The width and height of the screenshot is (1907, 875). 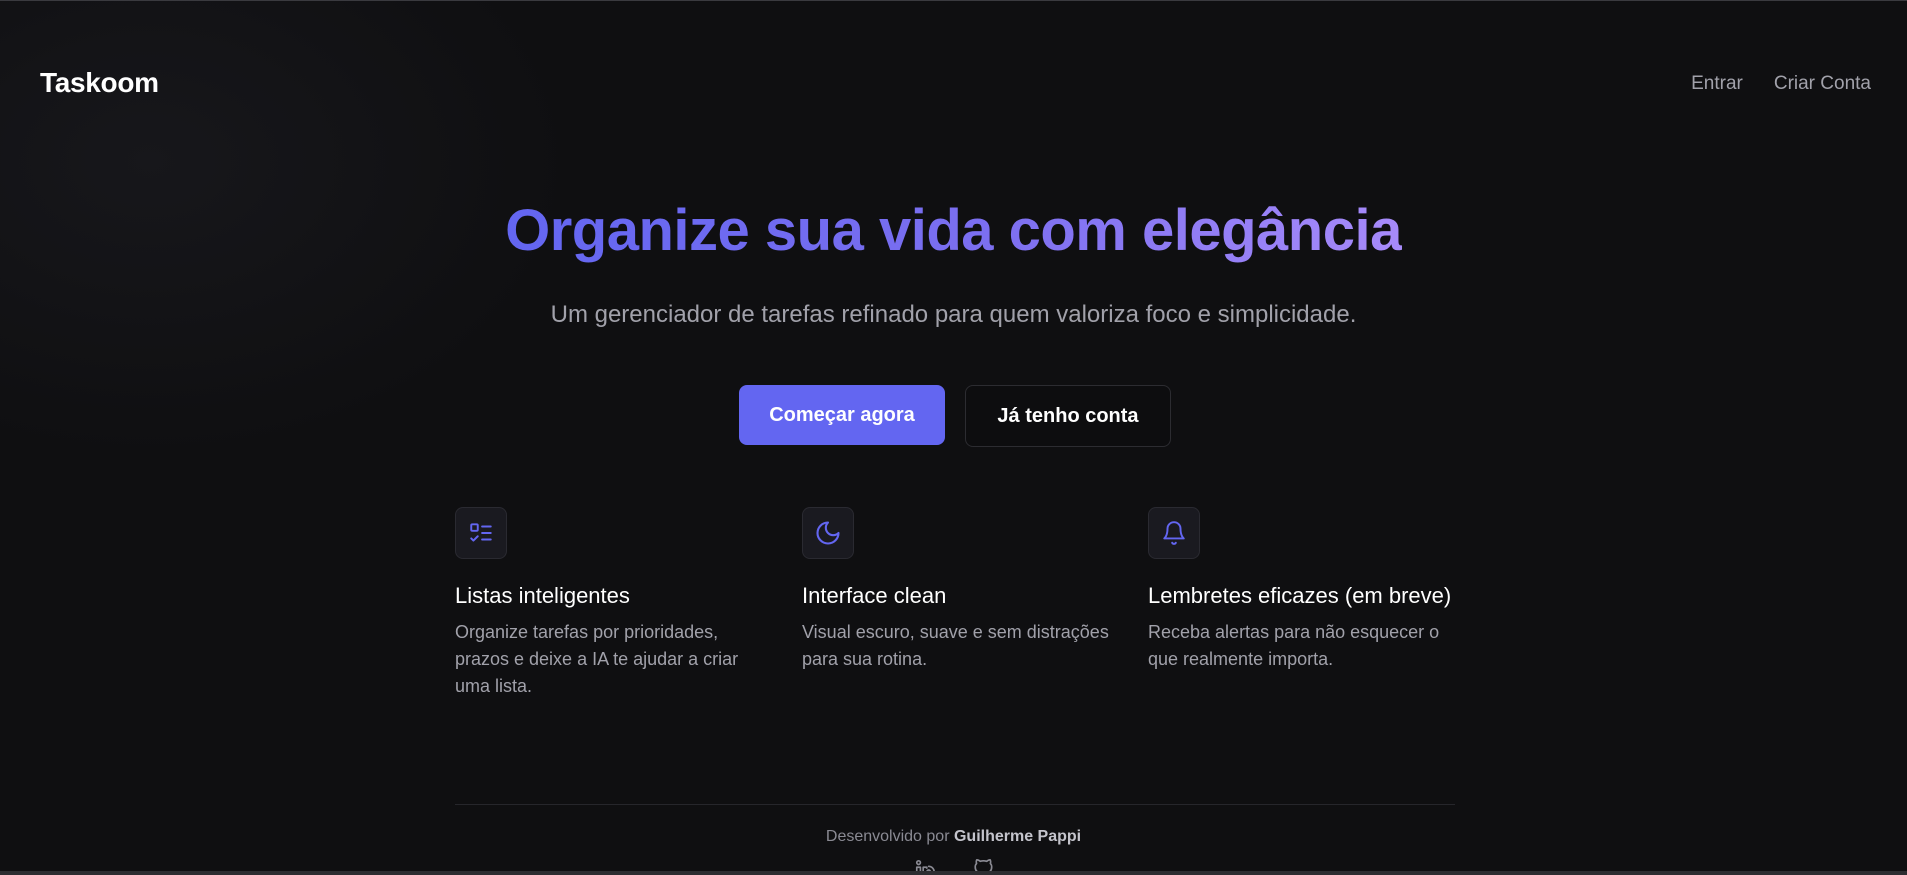 What do you see at coordinates (542, 595) in the screenshot?
I see `feature-title: Listas inteligentes` at bounding box center [542, 595].